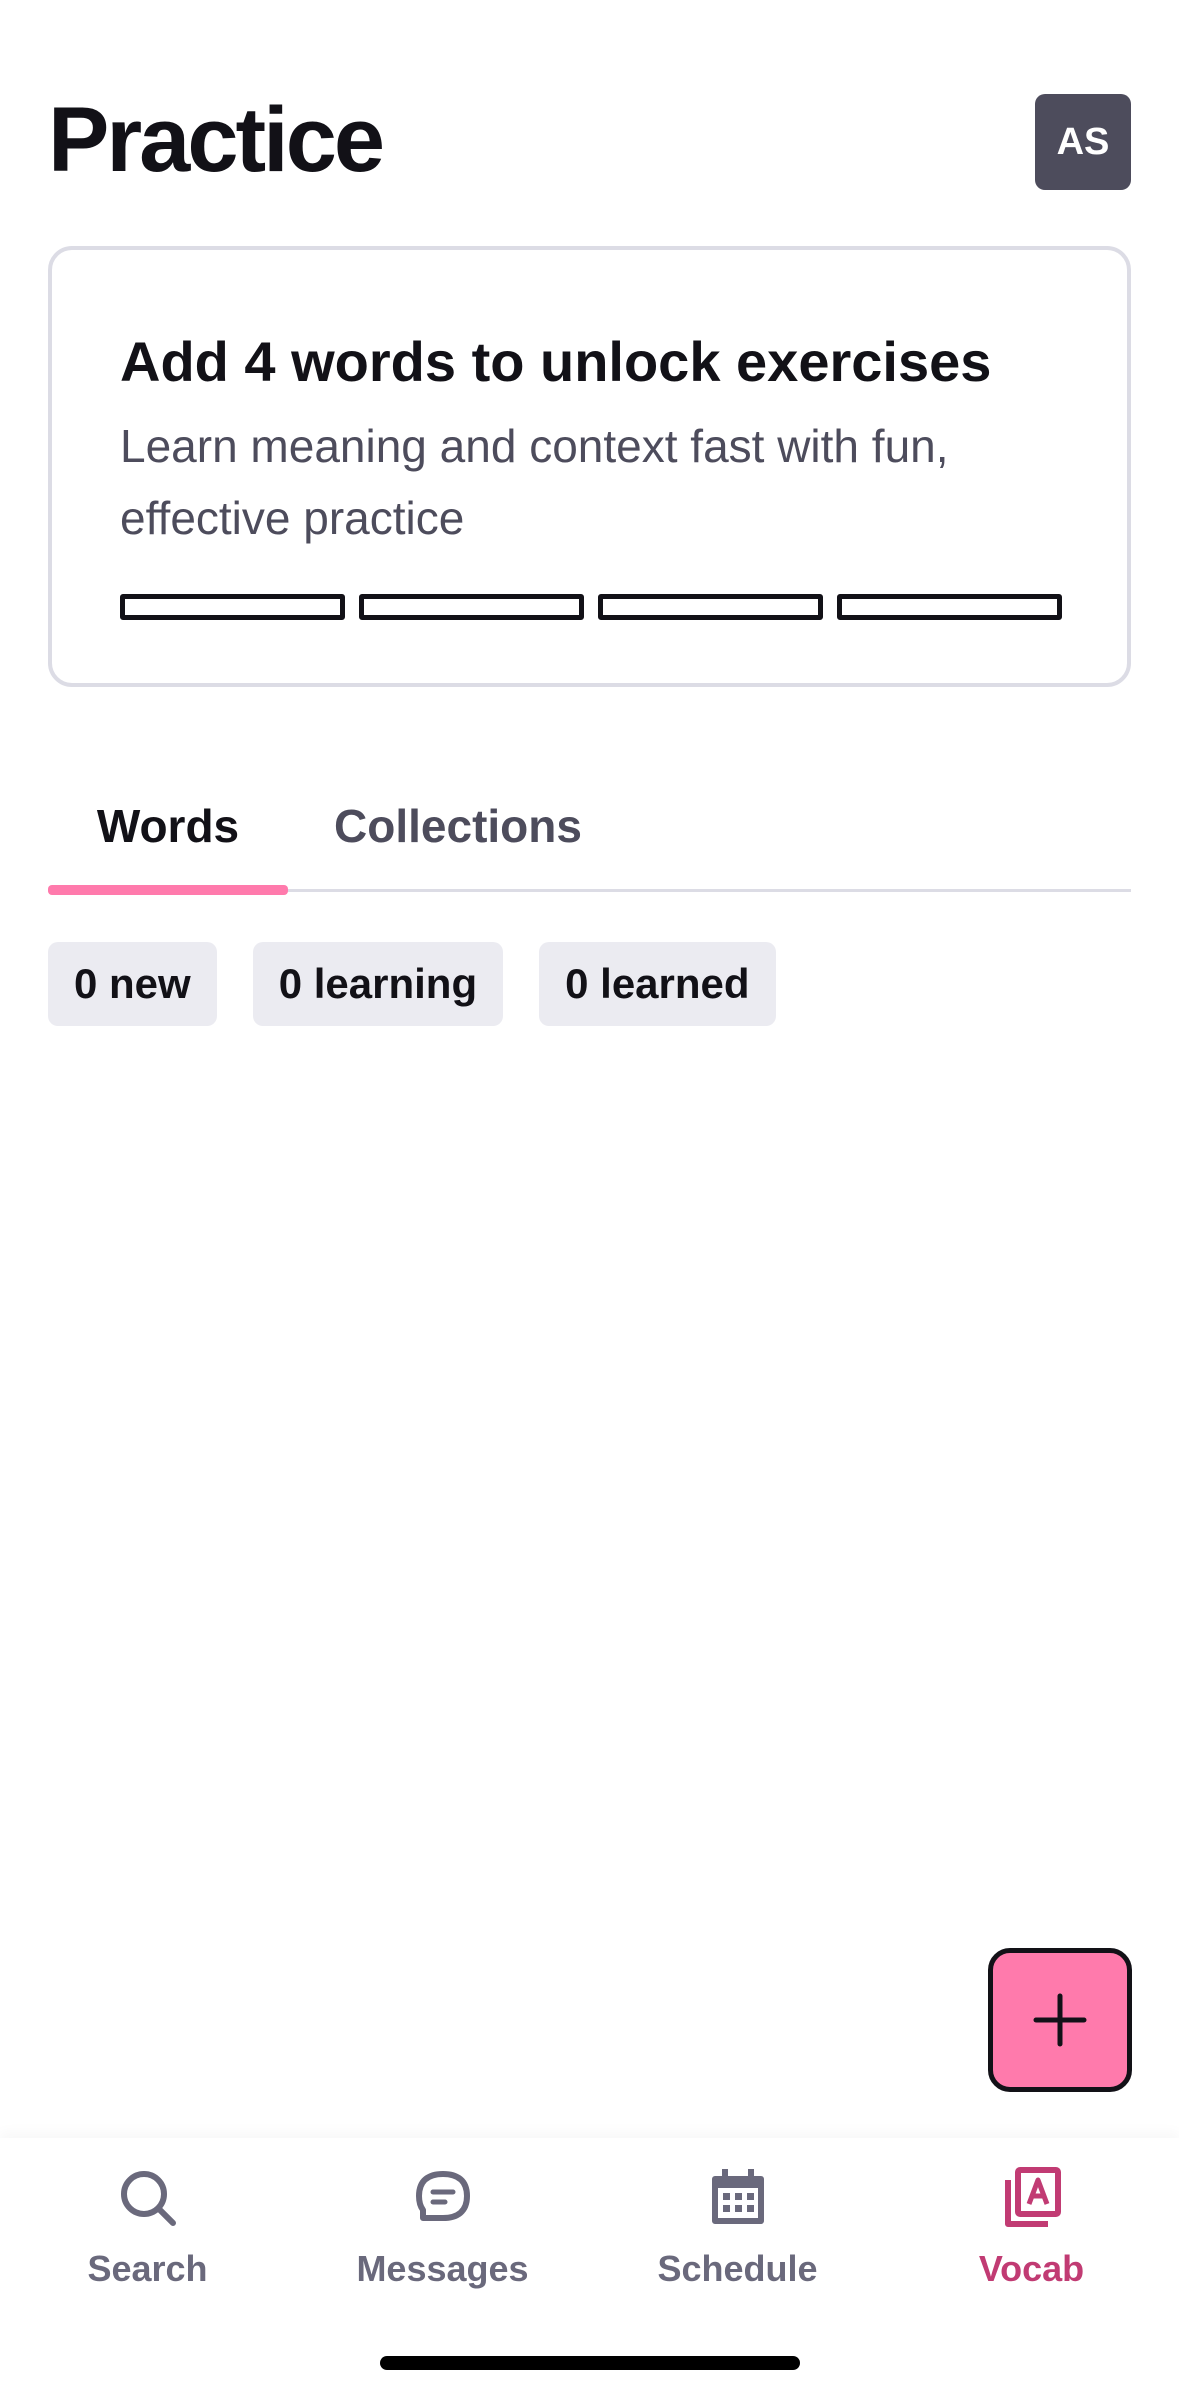 This screenshot has width=1179, height=2396. What do you see at coordinates (147, 2268) in the screenshot?
I see `nav-label: Search` at bounding box center [147, 2268].